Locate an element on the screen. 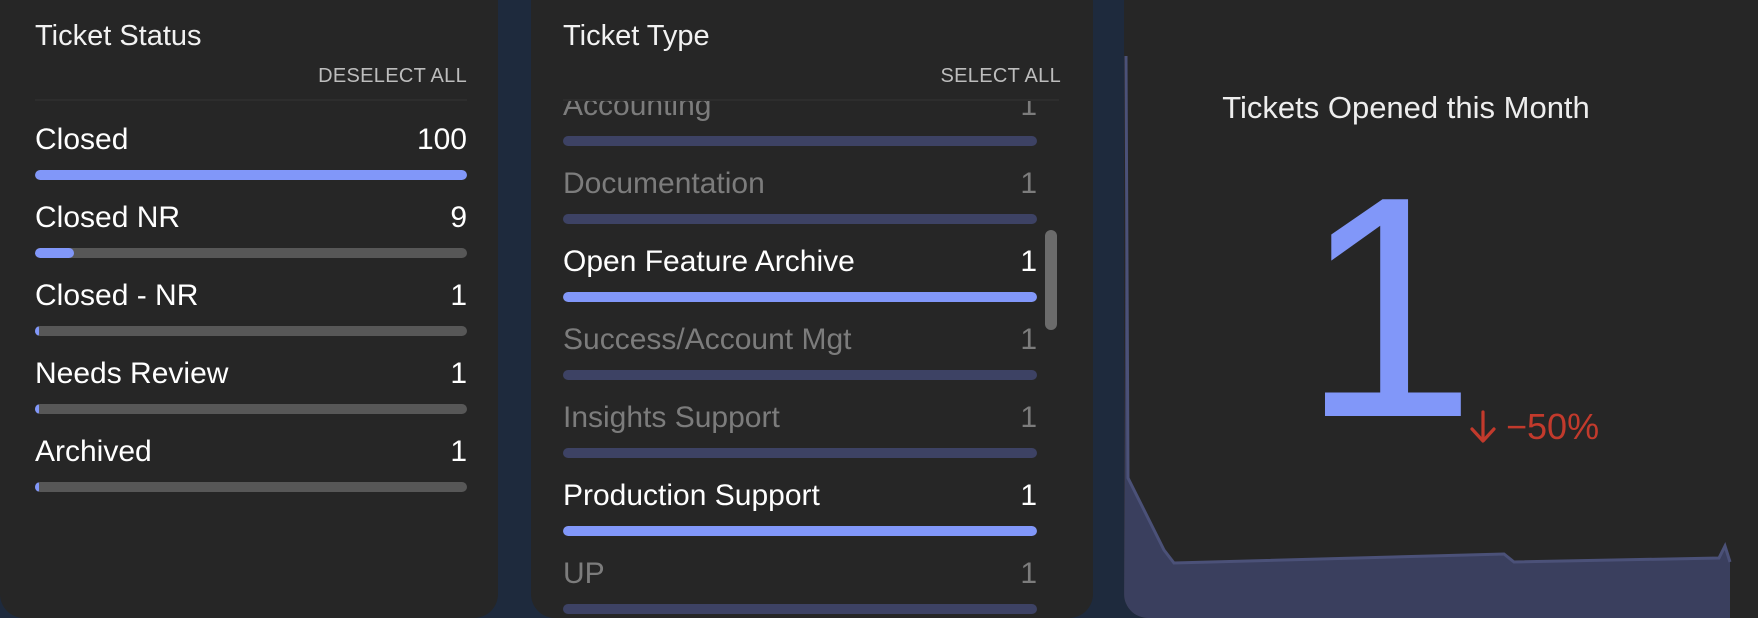 This screenshot has width=1758, height=618. type-item-up: UP 1 is located at coordinates (800, 574).